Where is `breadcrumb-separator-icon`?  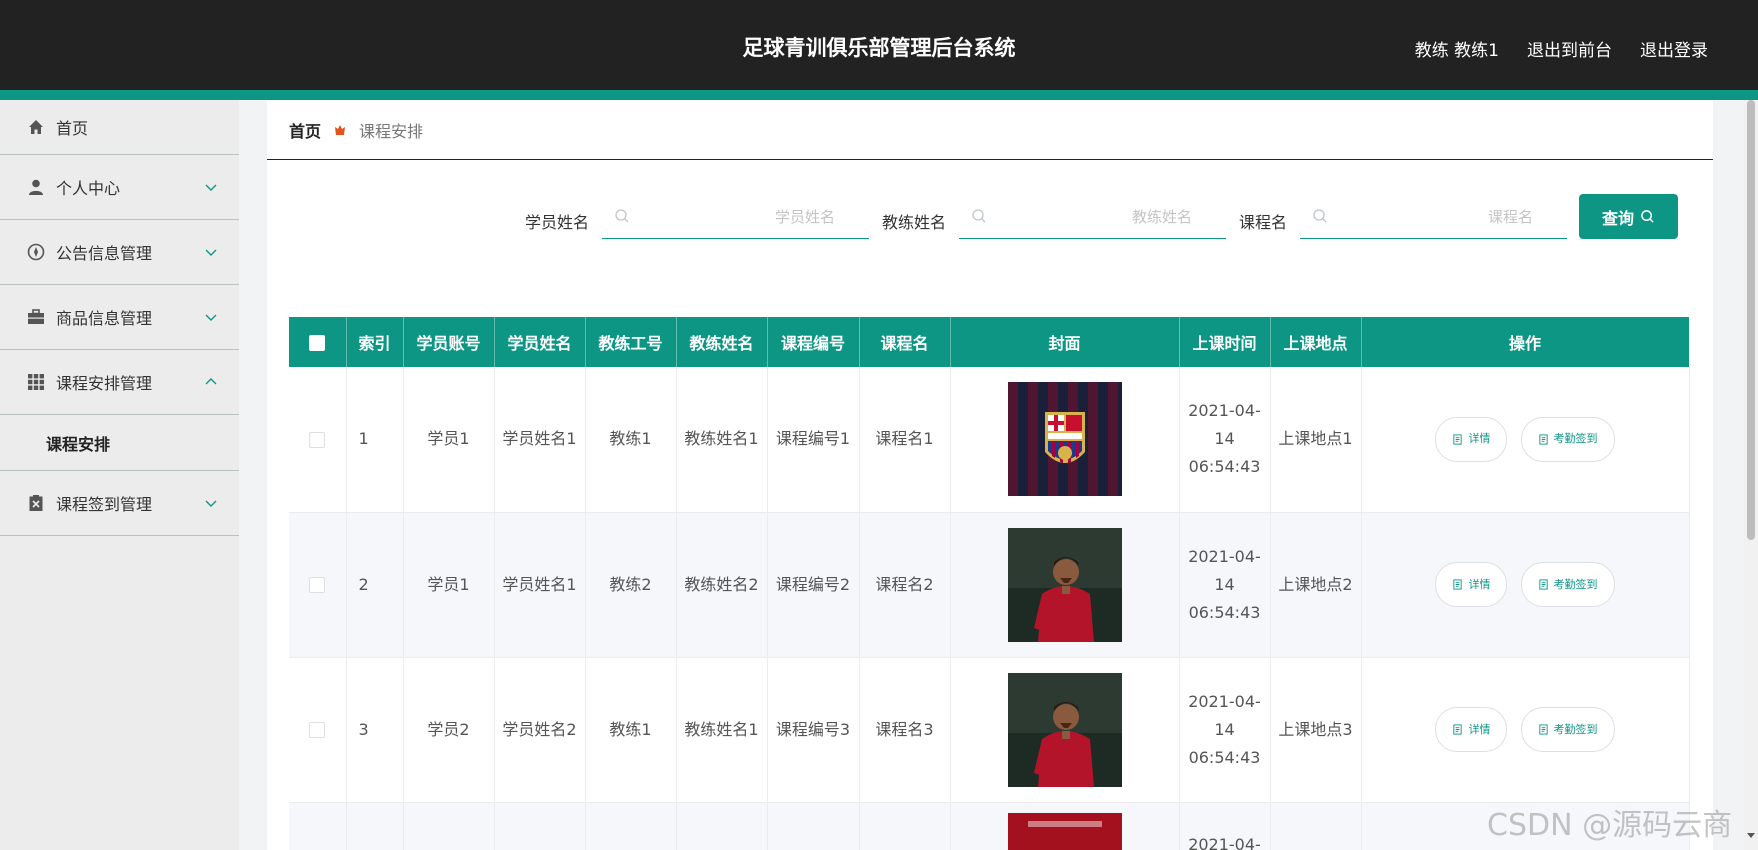
breadcrumb-separator-icon is located at coordinates (340, 130).